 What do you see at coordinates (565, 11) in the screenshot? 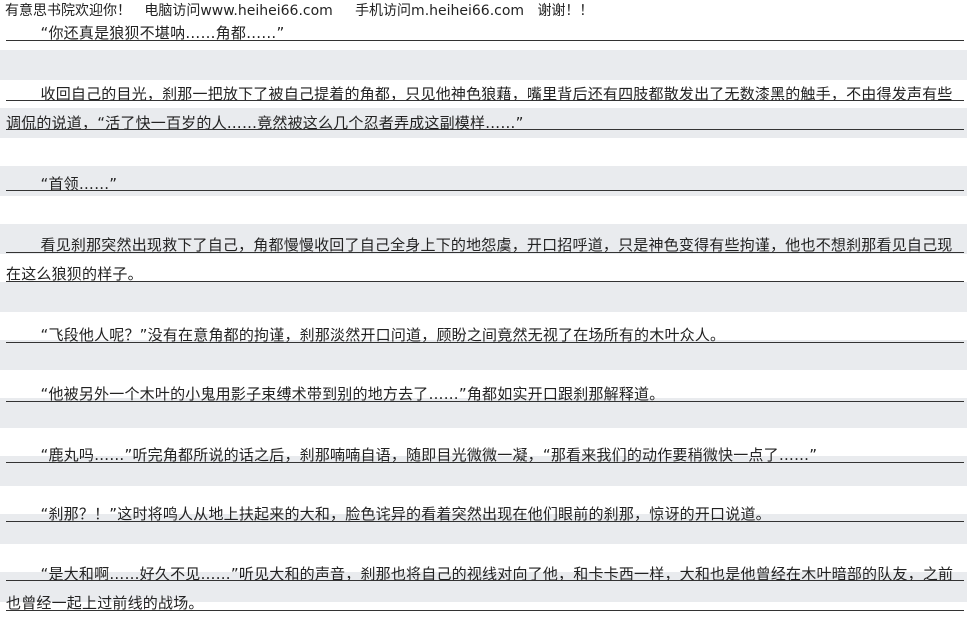
I see `banner-thanks: 谢谢！！` at bounding box center [565, 11].